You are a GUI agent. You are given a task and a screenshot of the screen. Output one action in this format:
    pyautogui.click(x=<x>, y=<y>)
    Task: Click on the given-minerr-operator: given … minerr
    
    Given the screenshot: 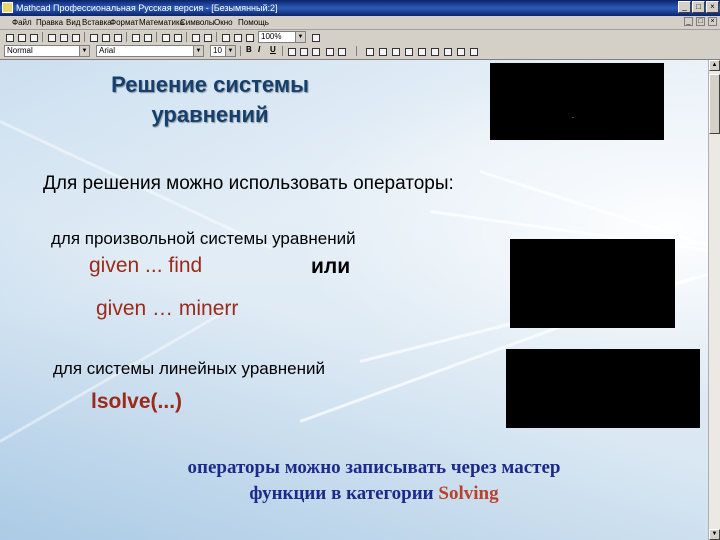 What is the action you would take?
    pyautogui.click(x=167, y=308)
    